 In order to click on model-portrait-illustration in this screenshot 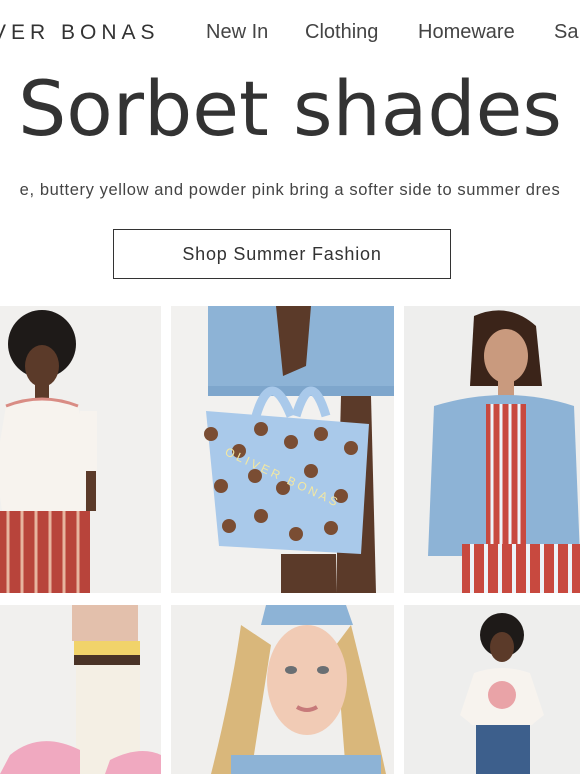, I will do `click(282, 689)`.